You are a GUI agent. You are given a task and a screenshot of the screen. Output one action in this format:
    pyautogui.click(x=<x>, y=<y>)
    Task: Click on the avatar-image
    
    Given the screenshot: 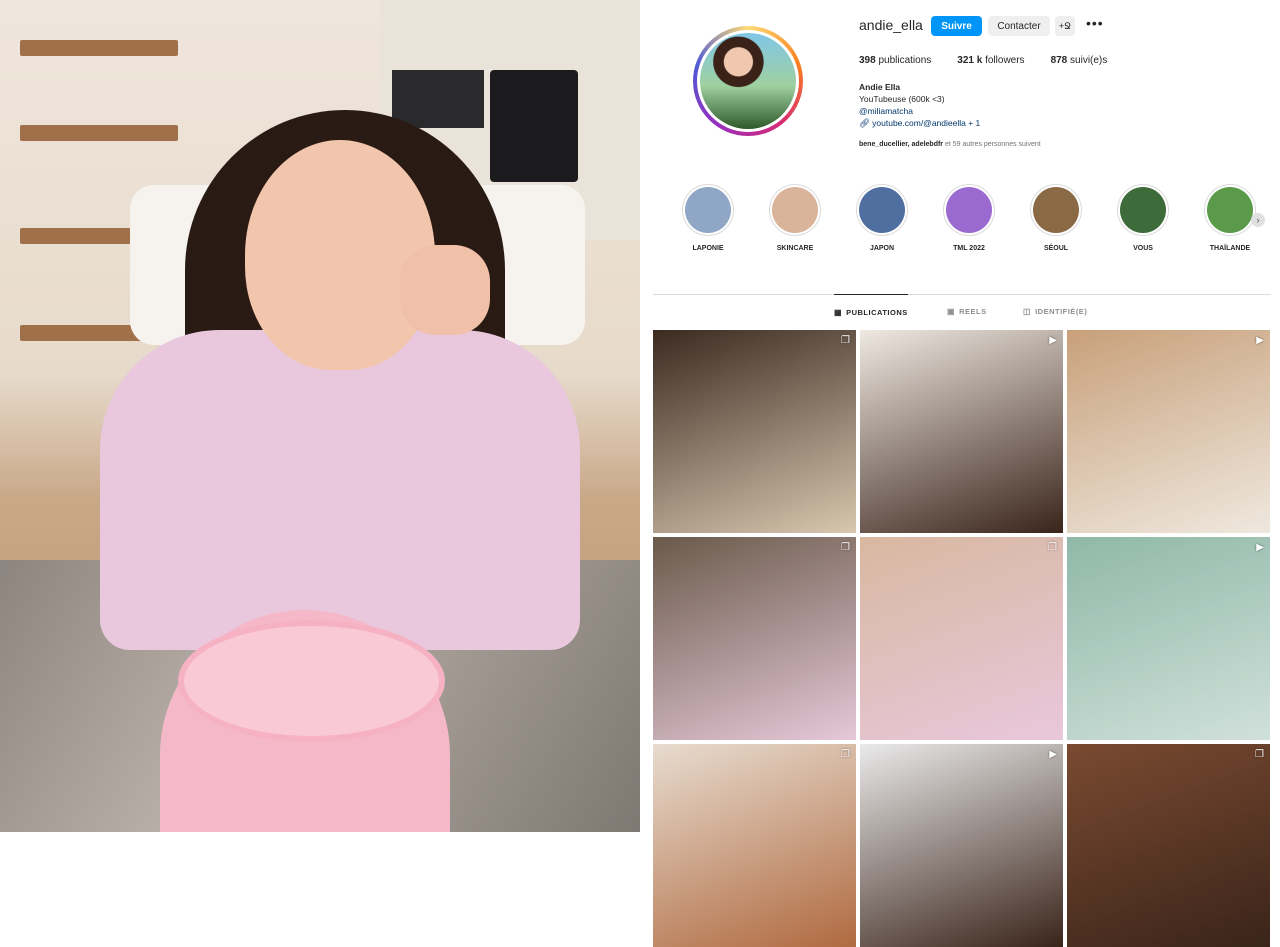 What is the action you would take?
    pyautogui.click(x=748, y=81)
    